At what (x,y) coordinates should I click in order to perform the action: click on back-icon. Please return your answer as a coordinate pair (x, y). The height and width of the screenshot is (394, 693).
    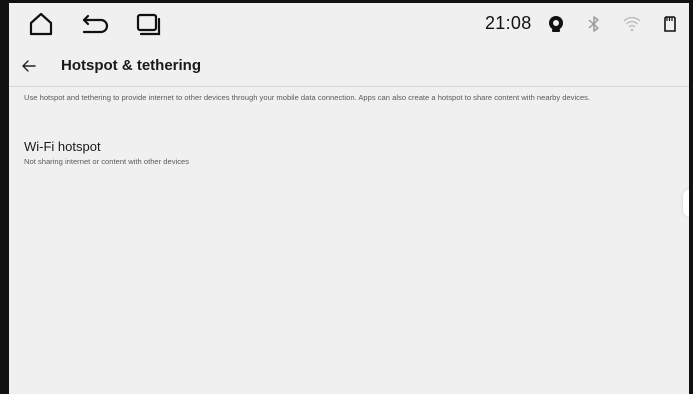
    Looking at the image, I should click on (95, 24).